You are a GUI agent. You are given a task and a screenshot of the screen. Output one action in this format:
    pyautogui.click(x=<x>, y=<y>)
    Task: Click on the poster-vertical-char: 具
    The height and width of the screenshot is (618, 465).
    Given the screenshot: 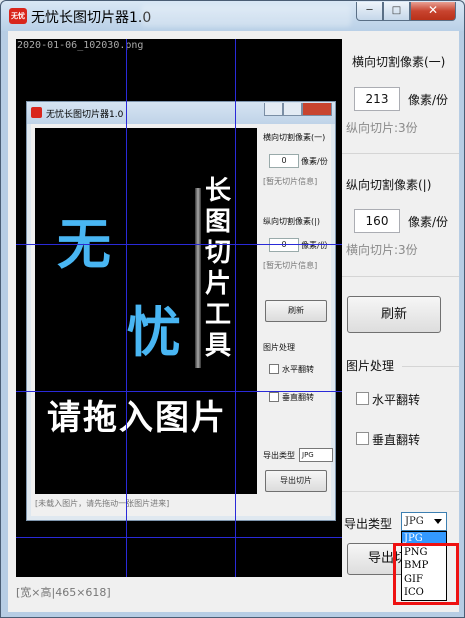 What is the action you would take?
    pyautogui.click(x=217, y=346)
    